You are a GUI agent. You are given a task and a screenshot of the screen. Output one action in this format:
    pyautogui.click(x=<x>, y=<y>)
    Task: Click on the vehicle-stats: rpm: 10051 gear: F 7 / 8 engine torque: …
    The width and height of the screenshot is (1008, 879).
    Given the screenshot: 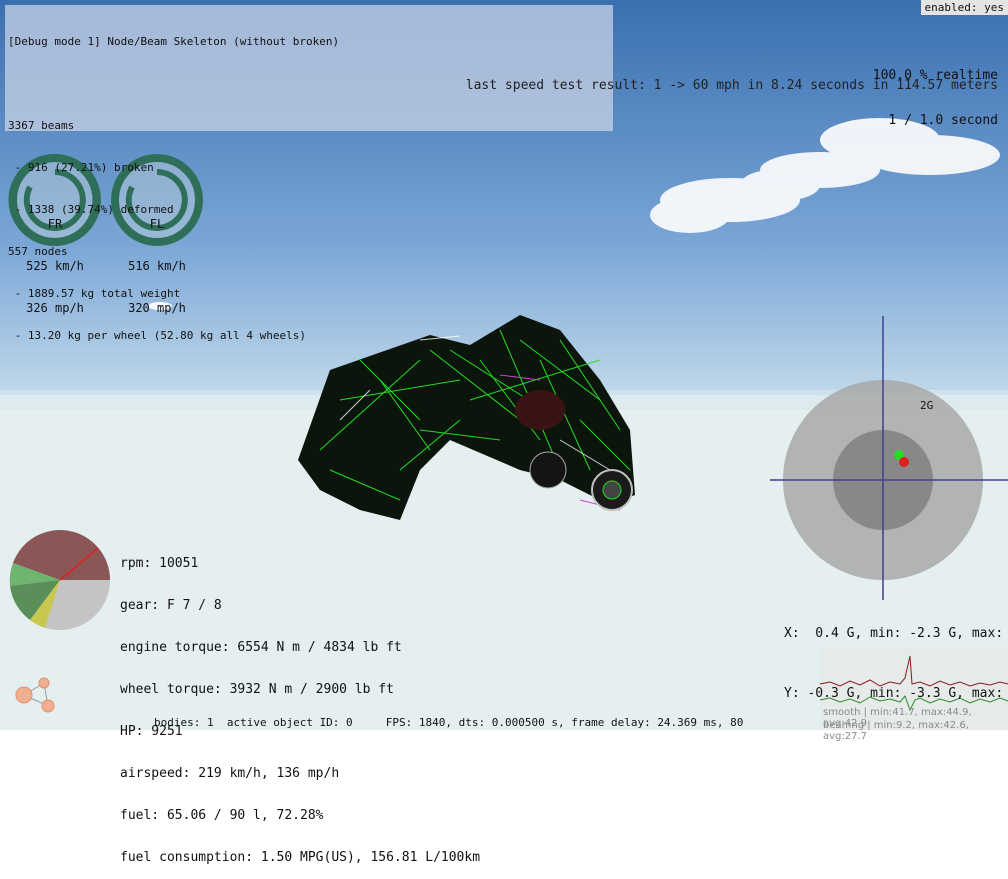 What is the action you would take?
    pyautogui.click(x=300, y=704)
    